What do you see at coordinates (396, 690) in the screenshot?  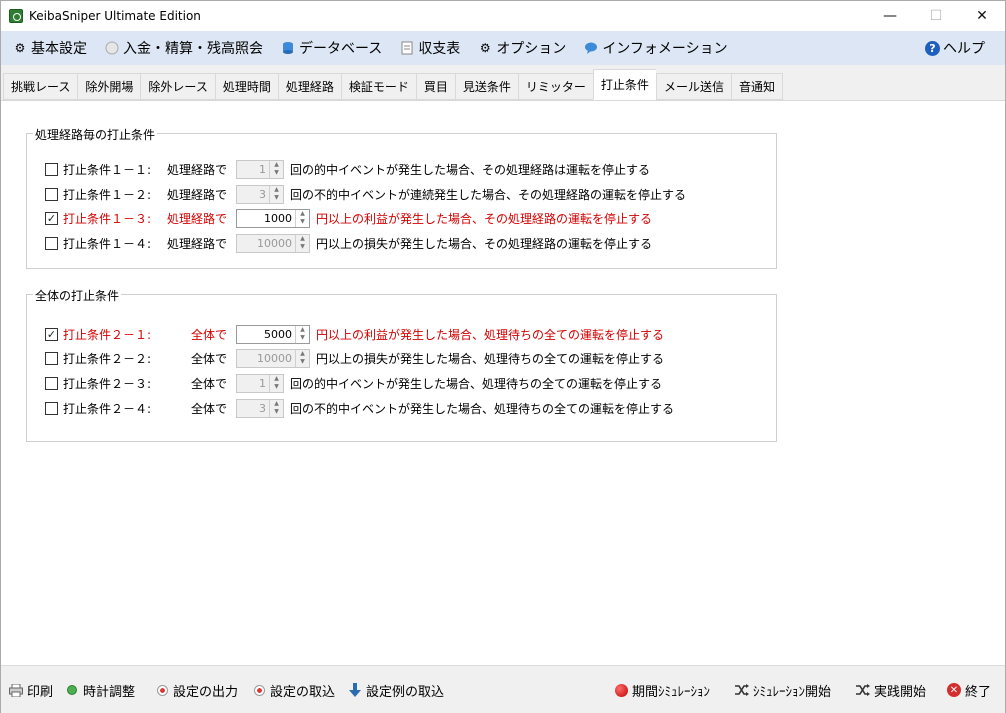 I see `import-example-button: 設定例の取込` at bounding box center [396, 690].